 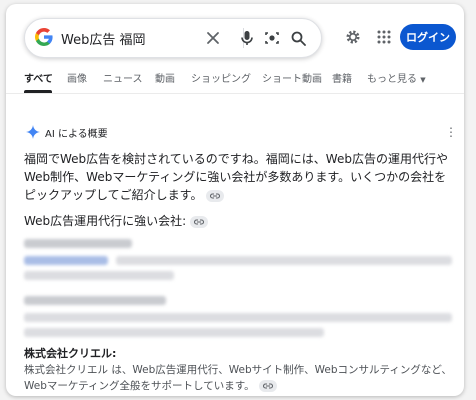 I want to click on section-heading: Web広告運用代行に強い会社:, so click(x=116, y=220).